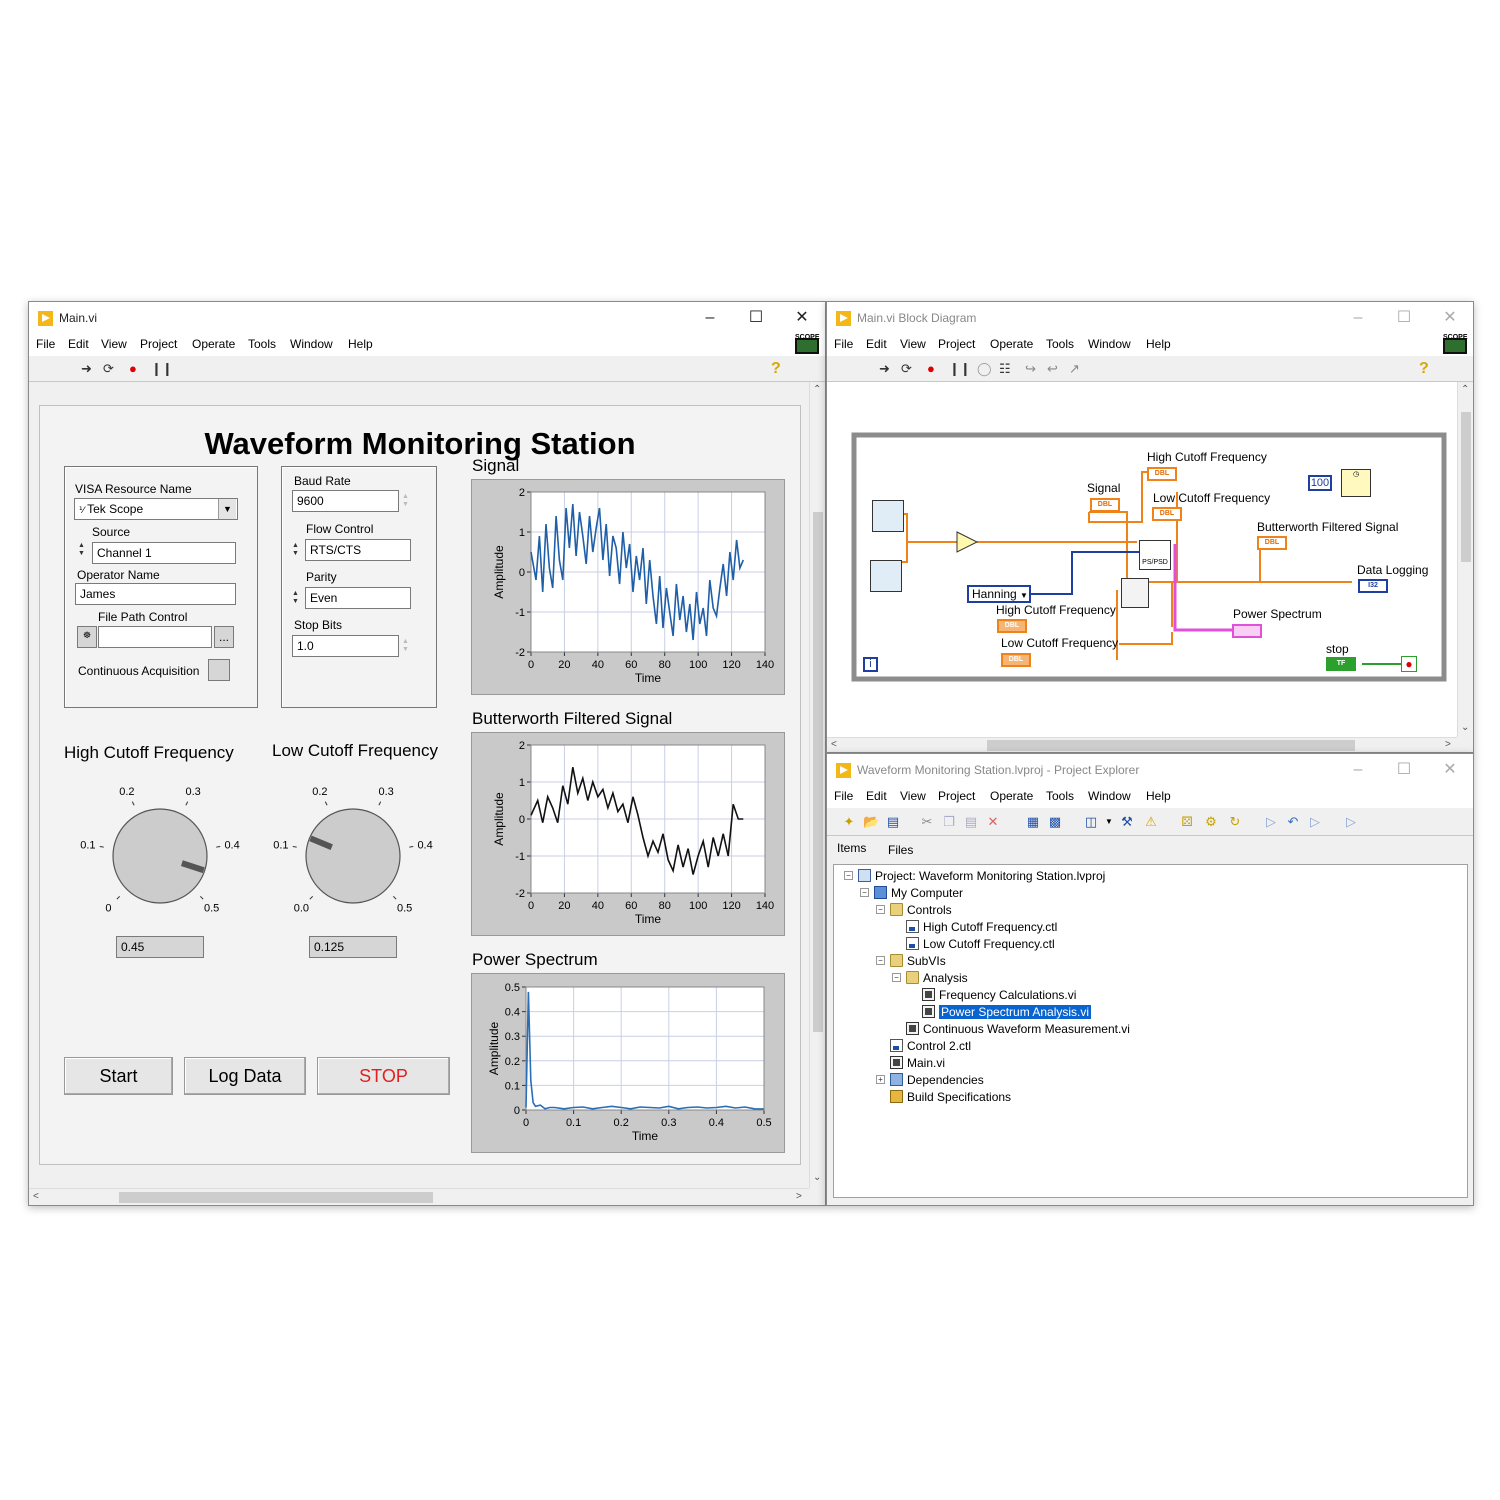  What do you see at coordinates (353, 947) in the screenshot?
I see `low-cutoff-value: 0.125` at bounding box center [353, 947].